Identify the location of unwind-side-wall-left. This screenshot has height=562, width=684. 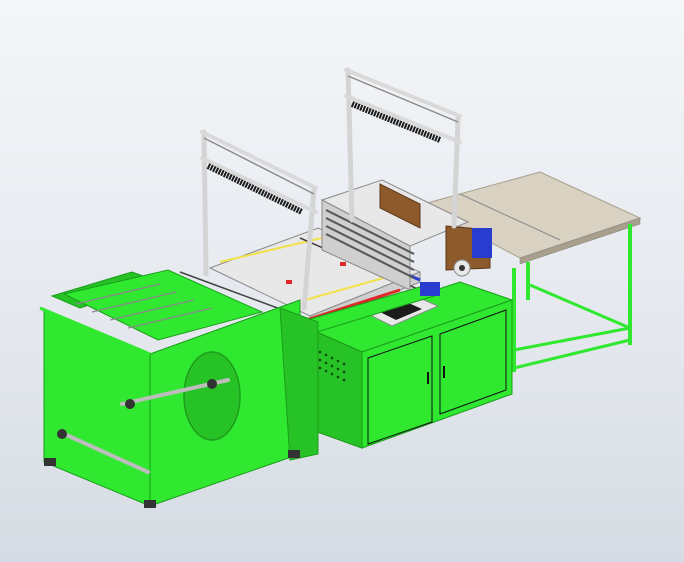
(97, 408).